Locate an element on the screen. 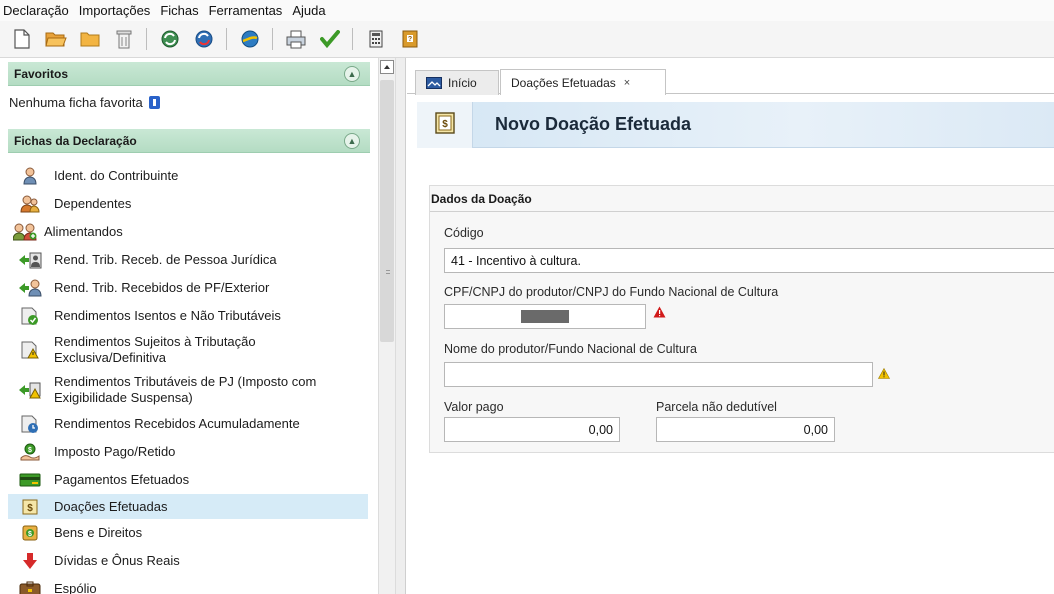  tab-inicio: Início is located at coordinates (457, 82).